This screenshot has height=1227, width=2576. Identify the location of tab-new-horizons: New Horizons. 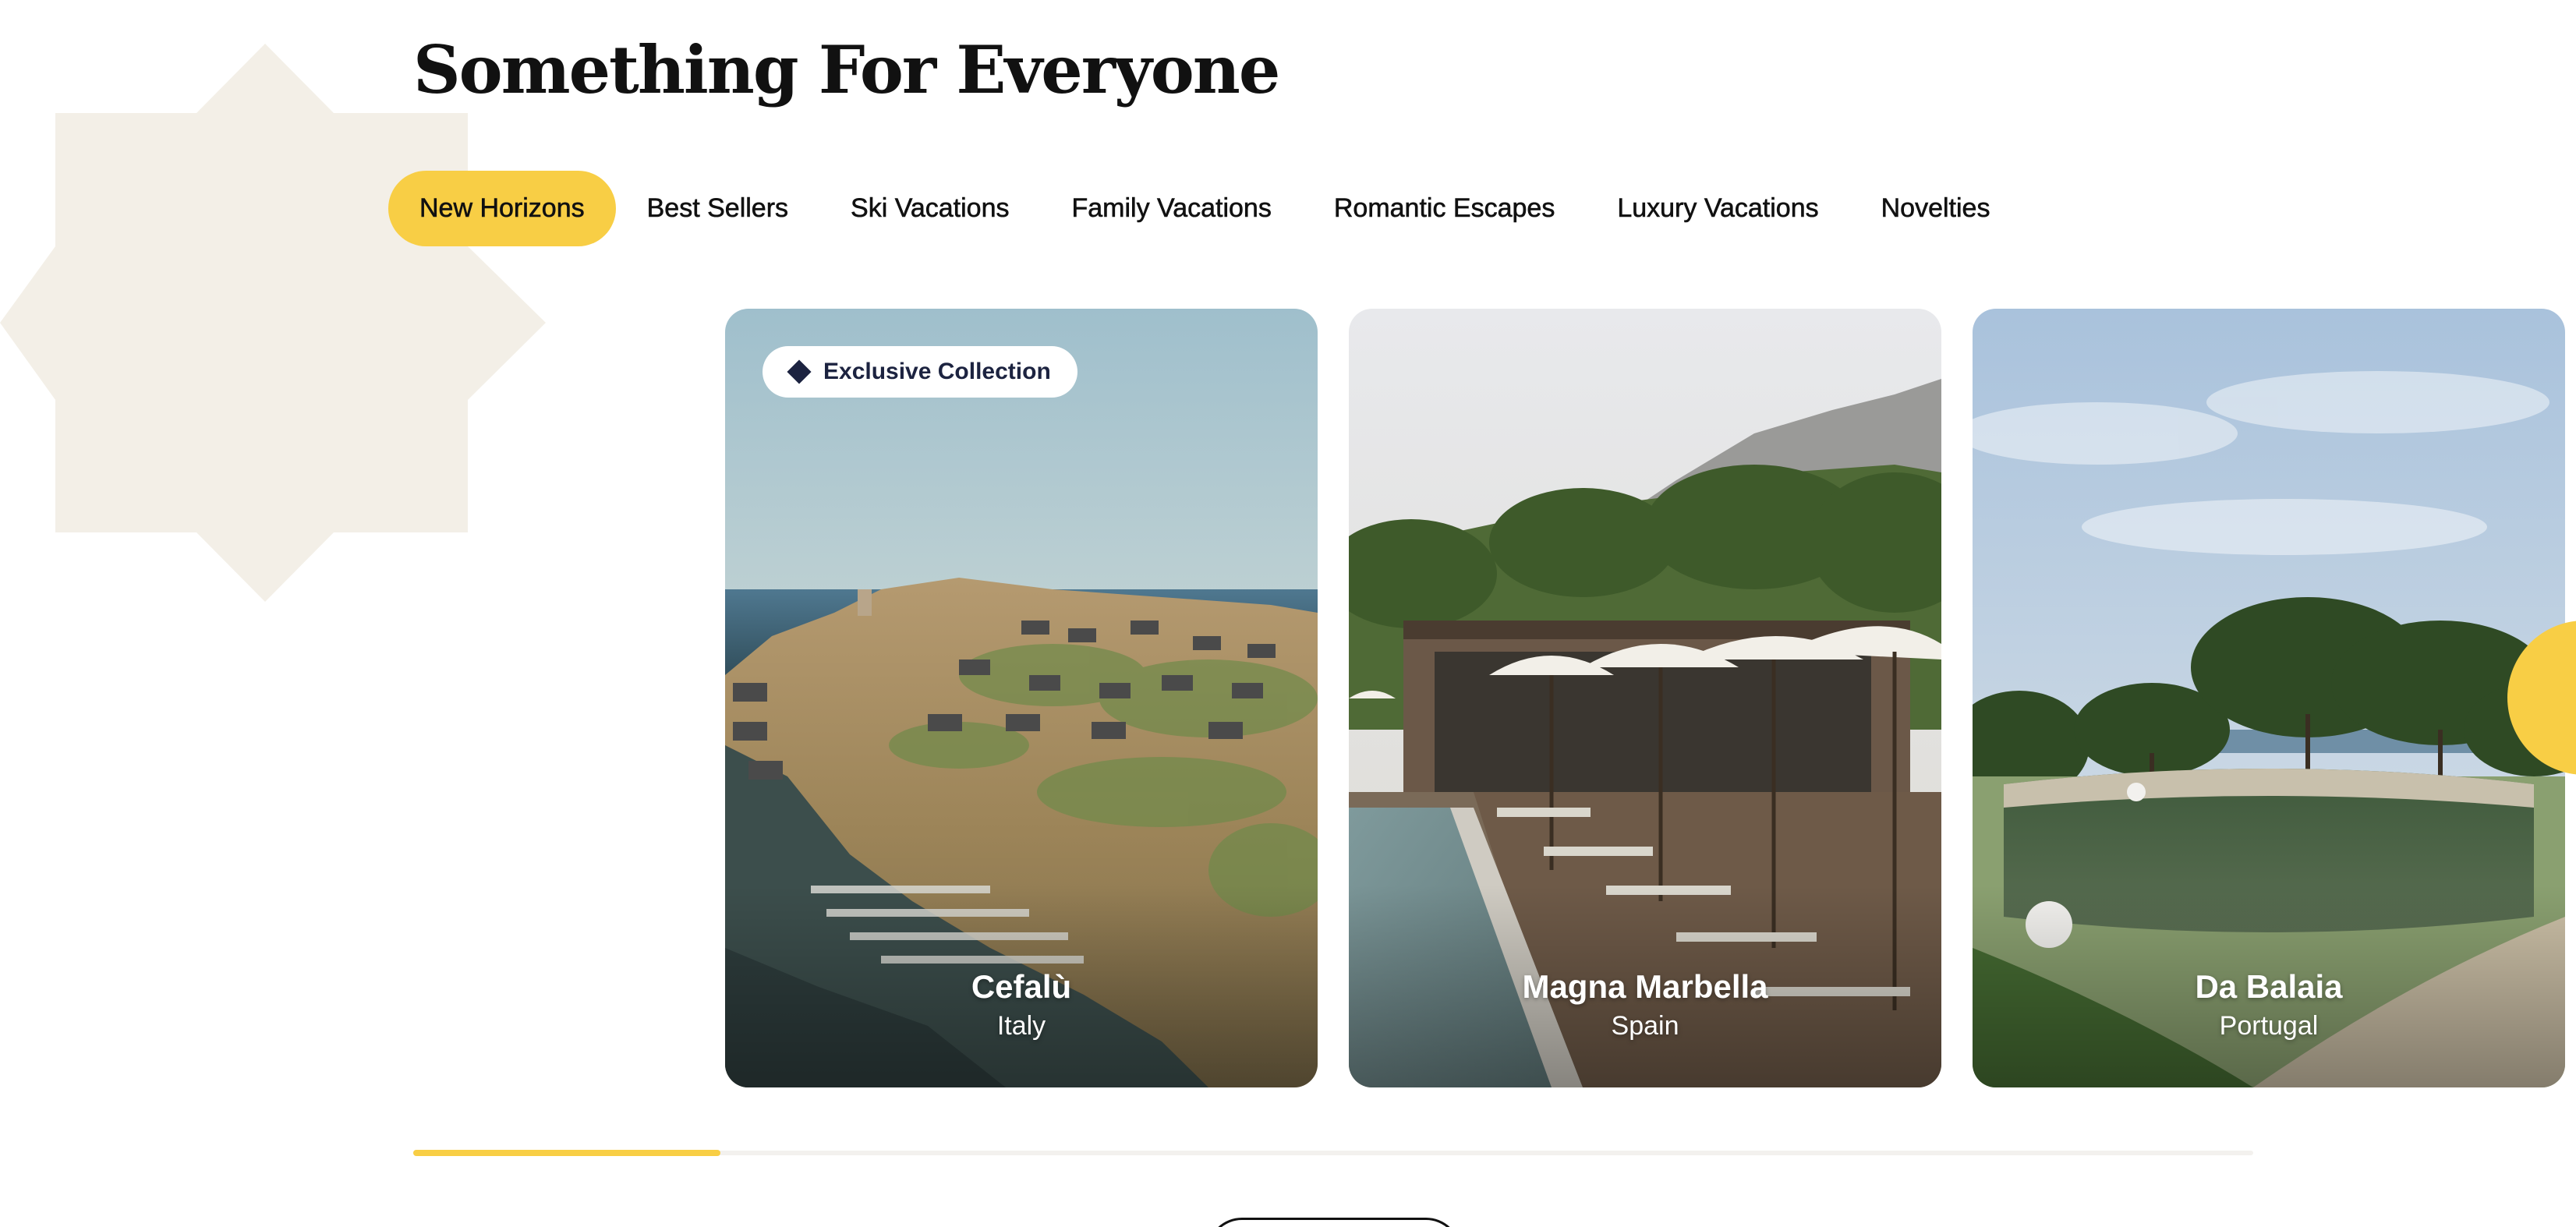
(502, 208).